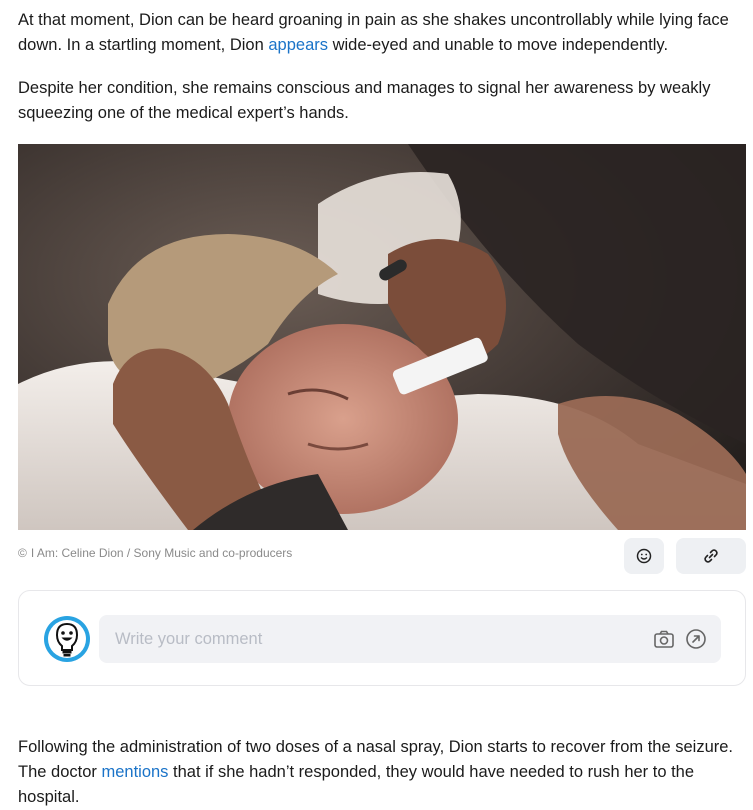 Image resolution: width=753 pixels, height=810 pixels. I want to click on arrow-up-right-circle-icon, so click(696, 639).